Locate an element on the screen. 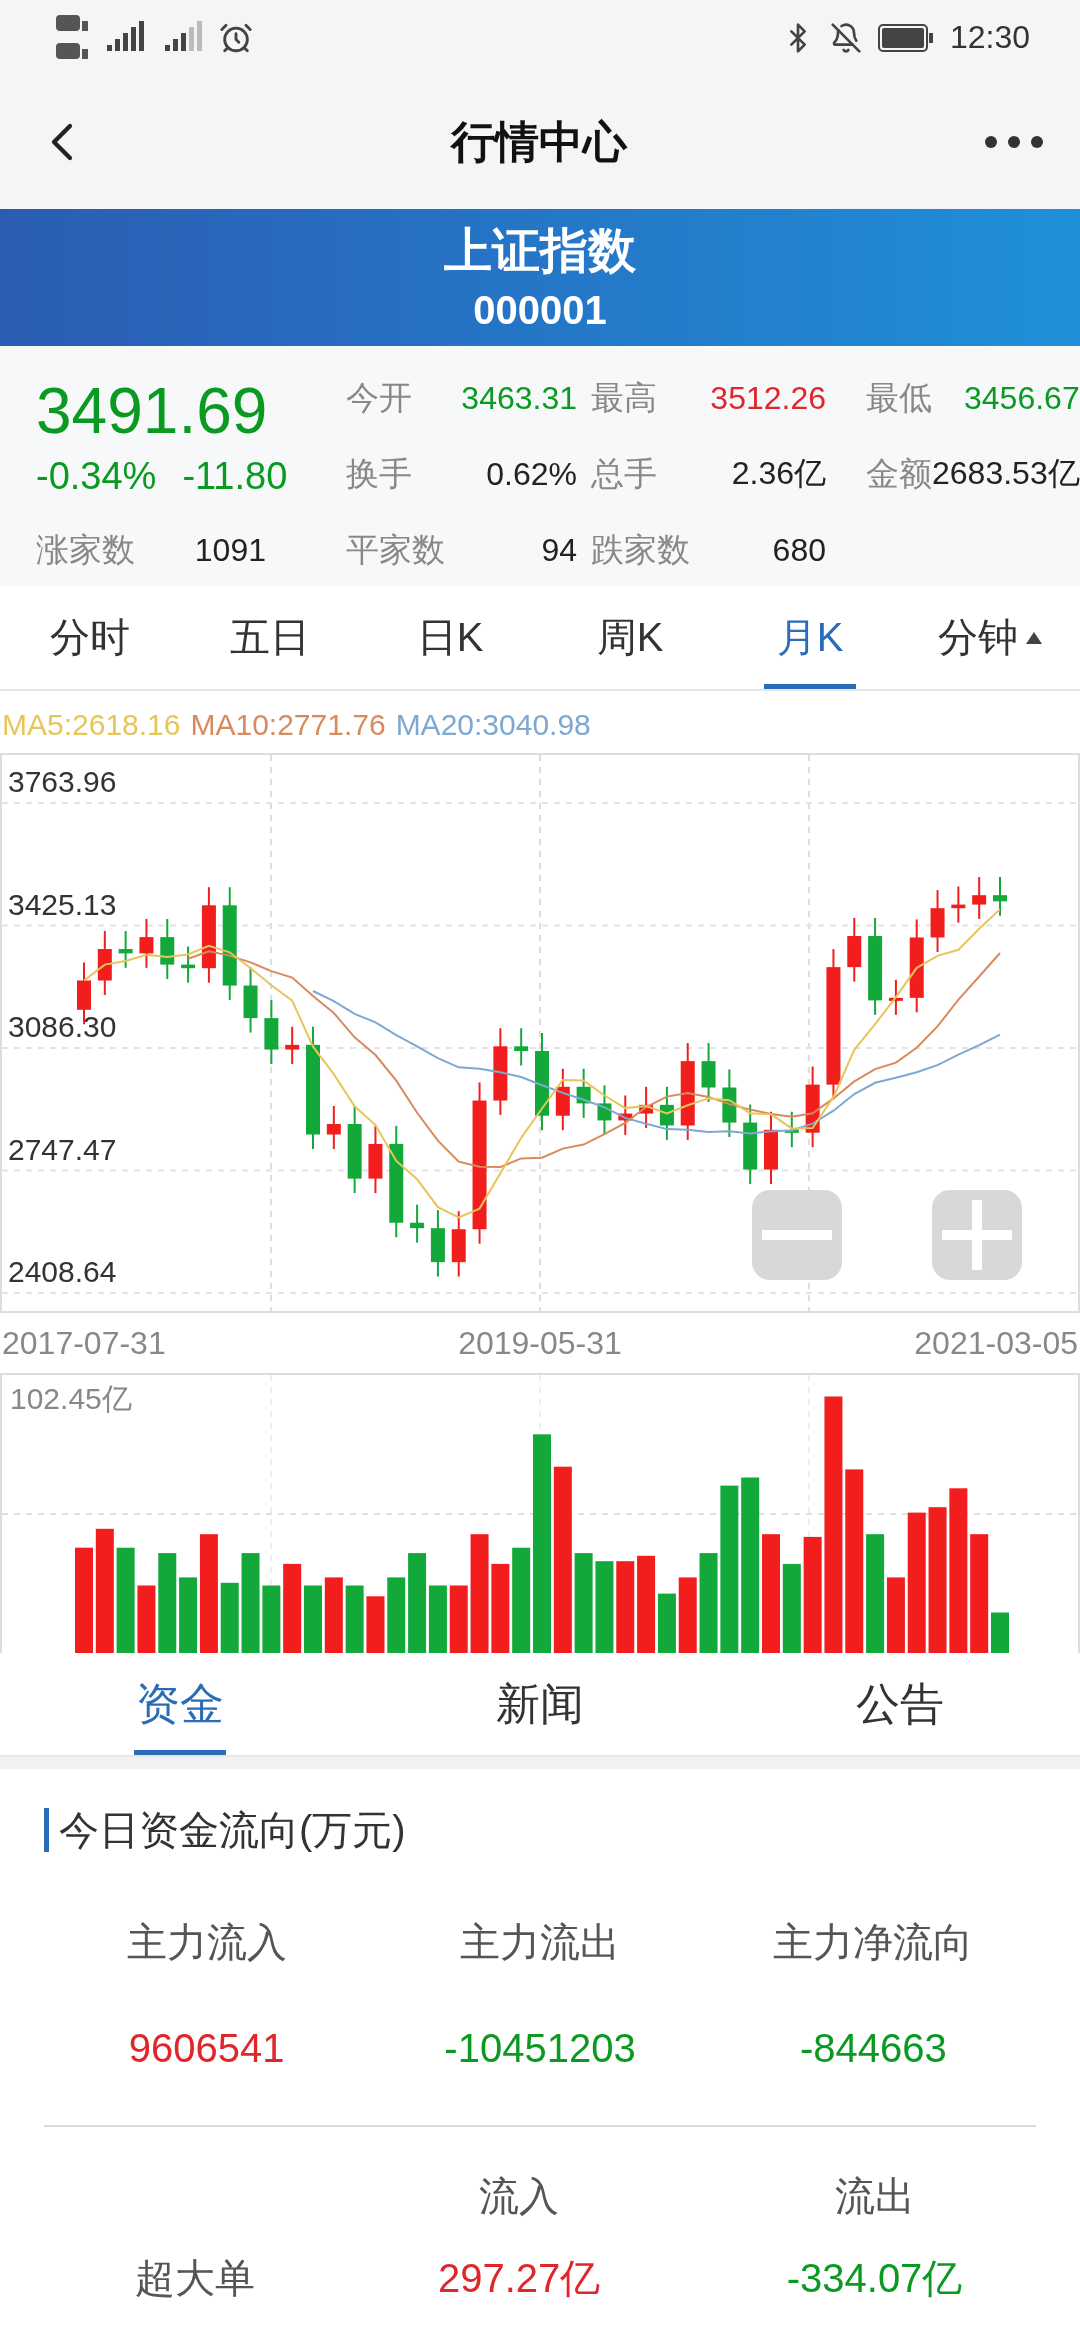  stat-label: 涨家数 is located at coordinates (85, 549).